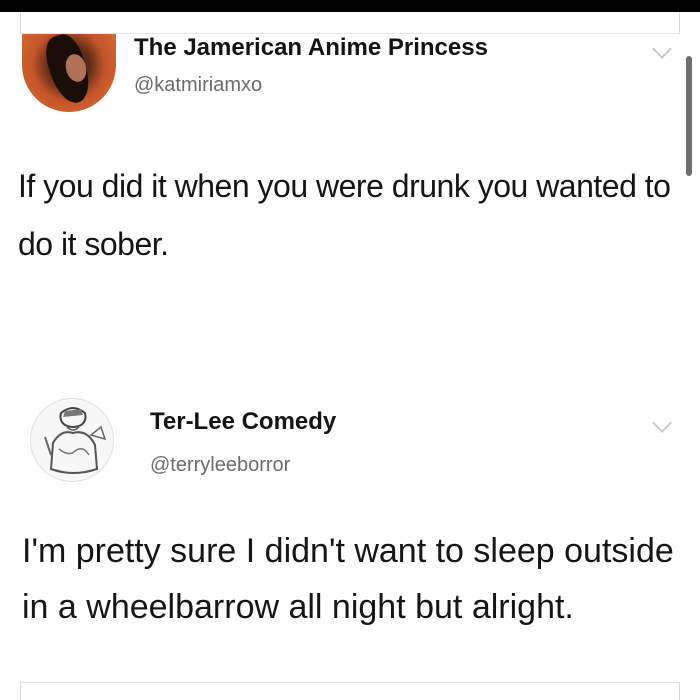 This screenshot has height=700, width=700. Describe the element at coordinates (350, 691) in the screenshot. I see `frame-edge-bottom` at that location.